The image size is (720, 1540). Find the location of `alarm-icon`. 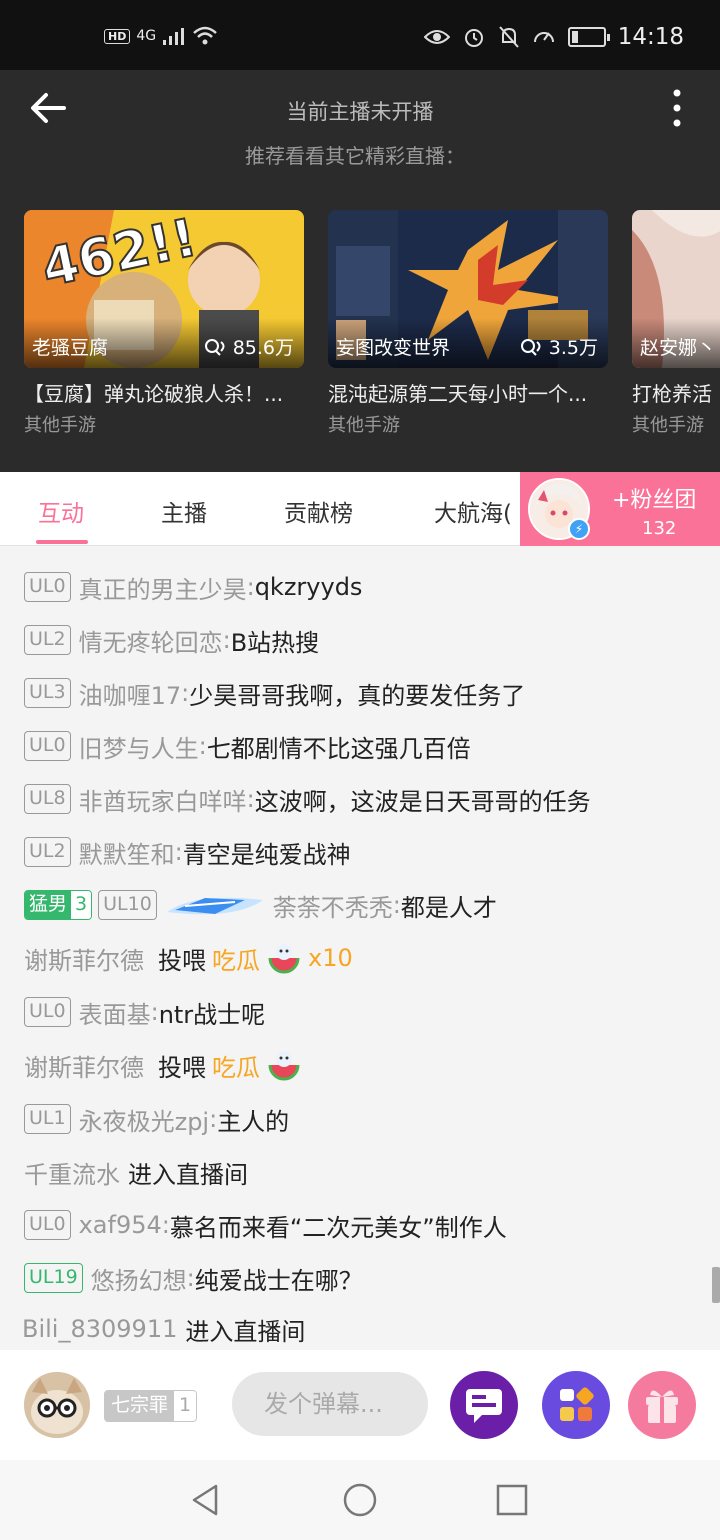

alarm-icon is located at coordinates (473, 38).